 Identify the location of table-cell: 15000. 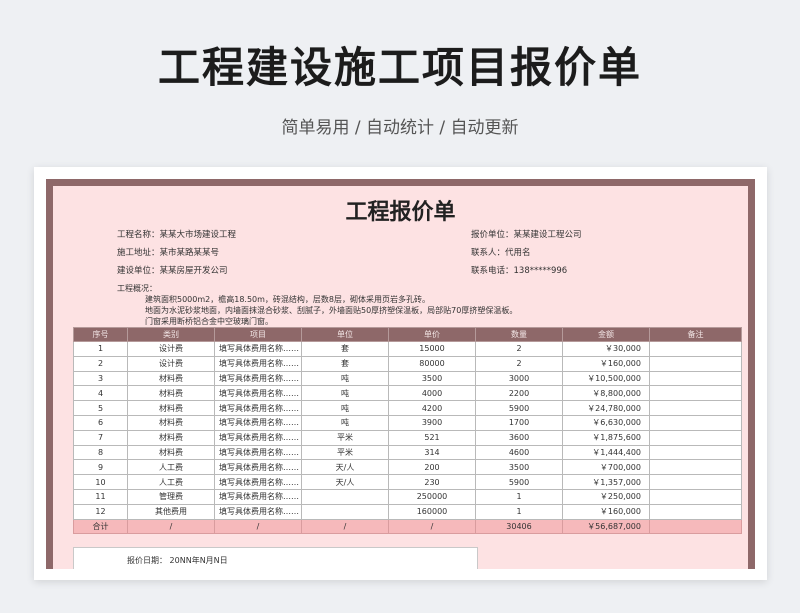
(432, 349).